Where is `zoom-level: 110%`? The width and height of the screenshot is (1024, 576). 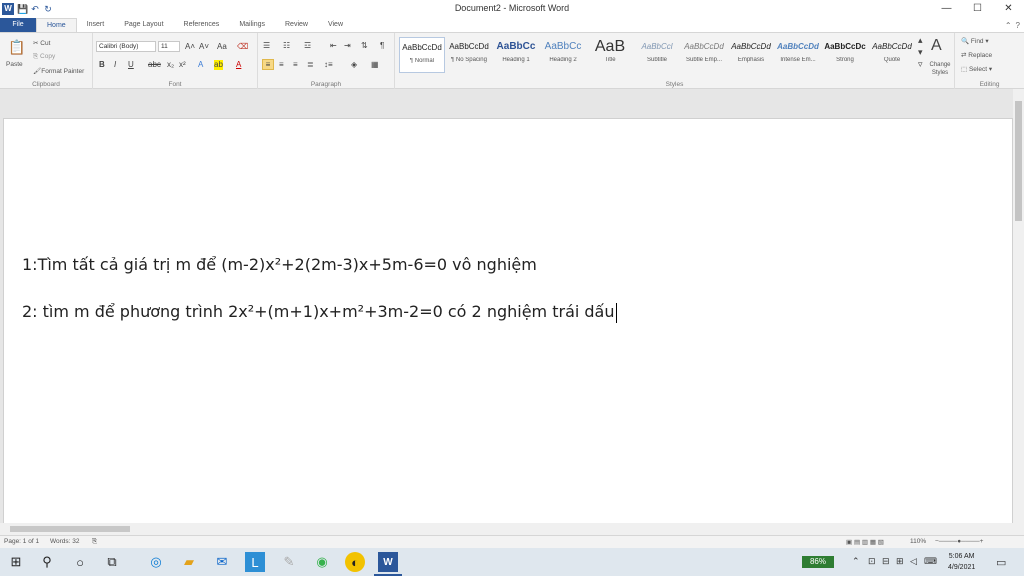
zoom-level: 110% is located at coordinates (918, 541).